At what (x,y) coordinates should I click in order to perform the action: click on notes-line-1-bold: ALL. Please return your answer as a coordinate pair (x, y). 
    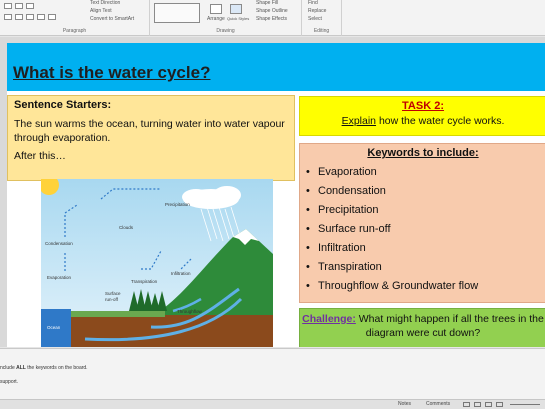
    Looking at the image, I should click on (21, 368).